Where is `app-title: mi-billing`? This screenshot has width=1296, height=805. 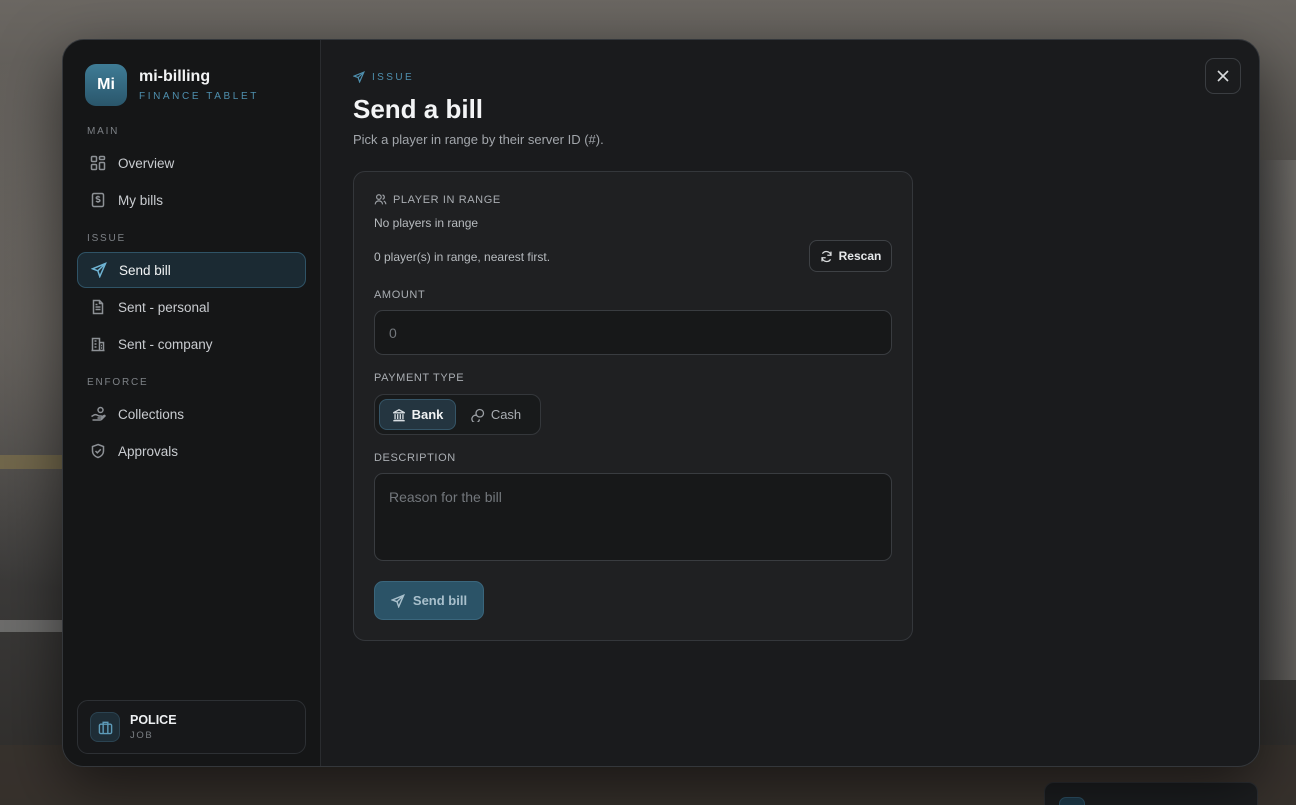 app-title: mi-billing is located at coordinates (175, 76).